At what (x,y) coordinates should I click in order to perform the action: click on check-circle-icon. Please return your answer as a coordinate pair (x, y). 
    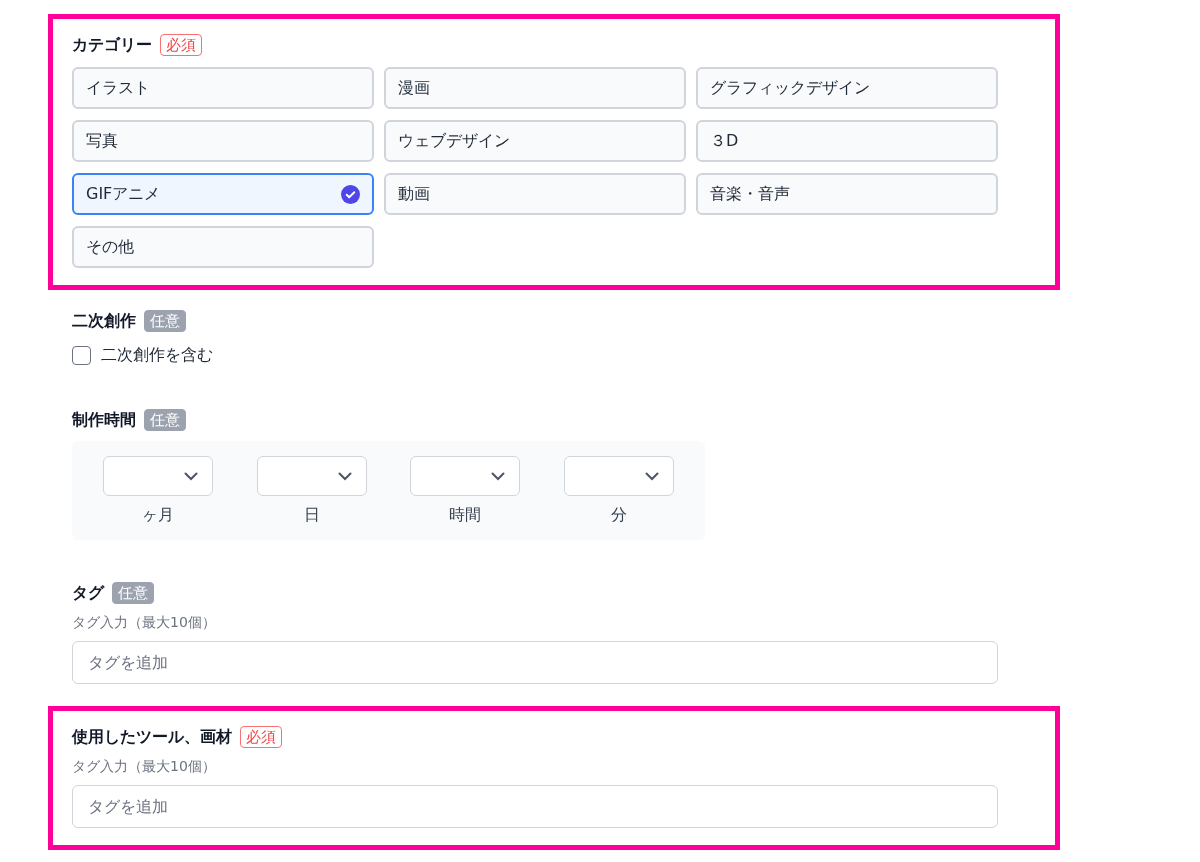
    Looking at the image, I should click on (350, 194).